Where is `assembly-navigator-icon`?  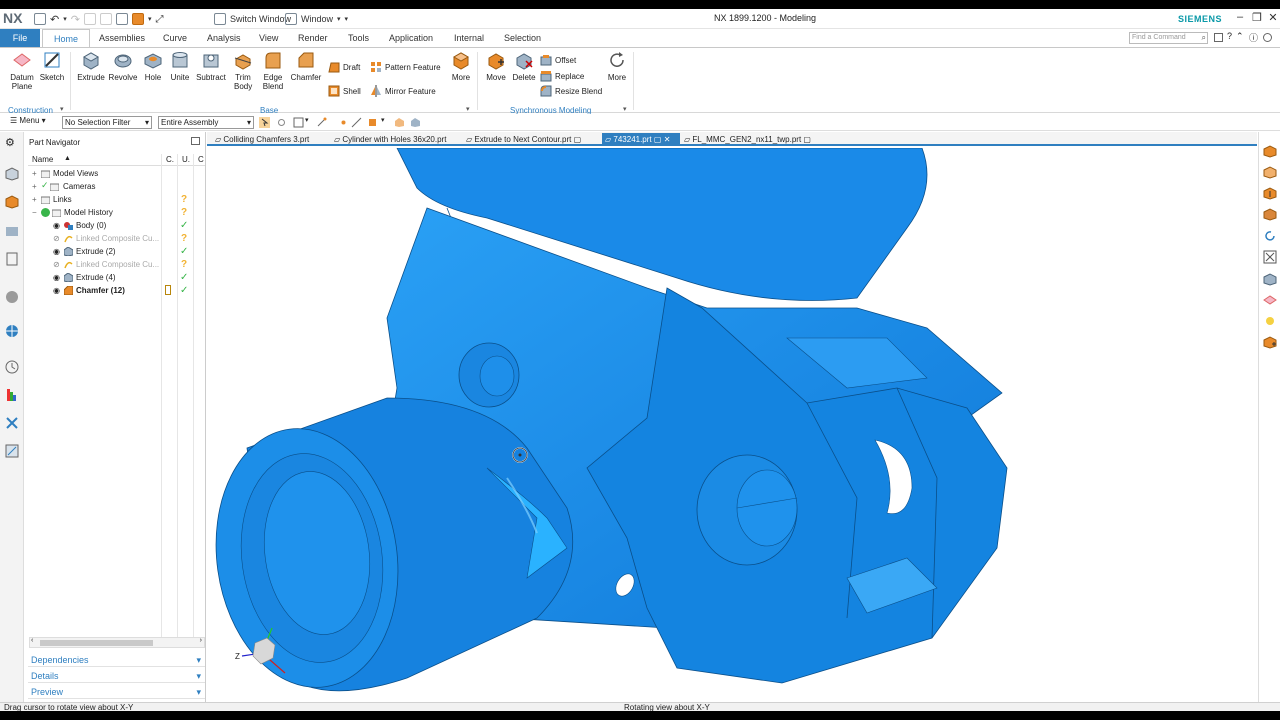 assembly-navigator-icon is located at coordinates (12, 174).